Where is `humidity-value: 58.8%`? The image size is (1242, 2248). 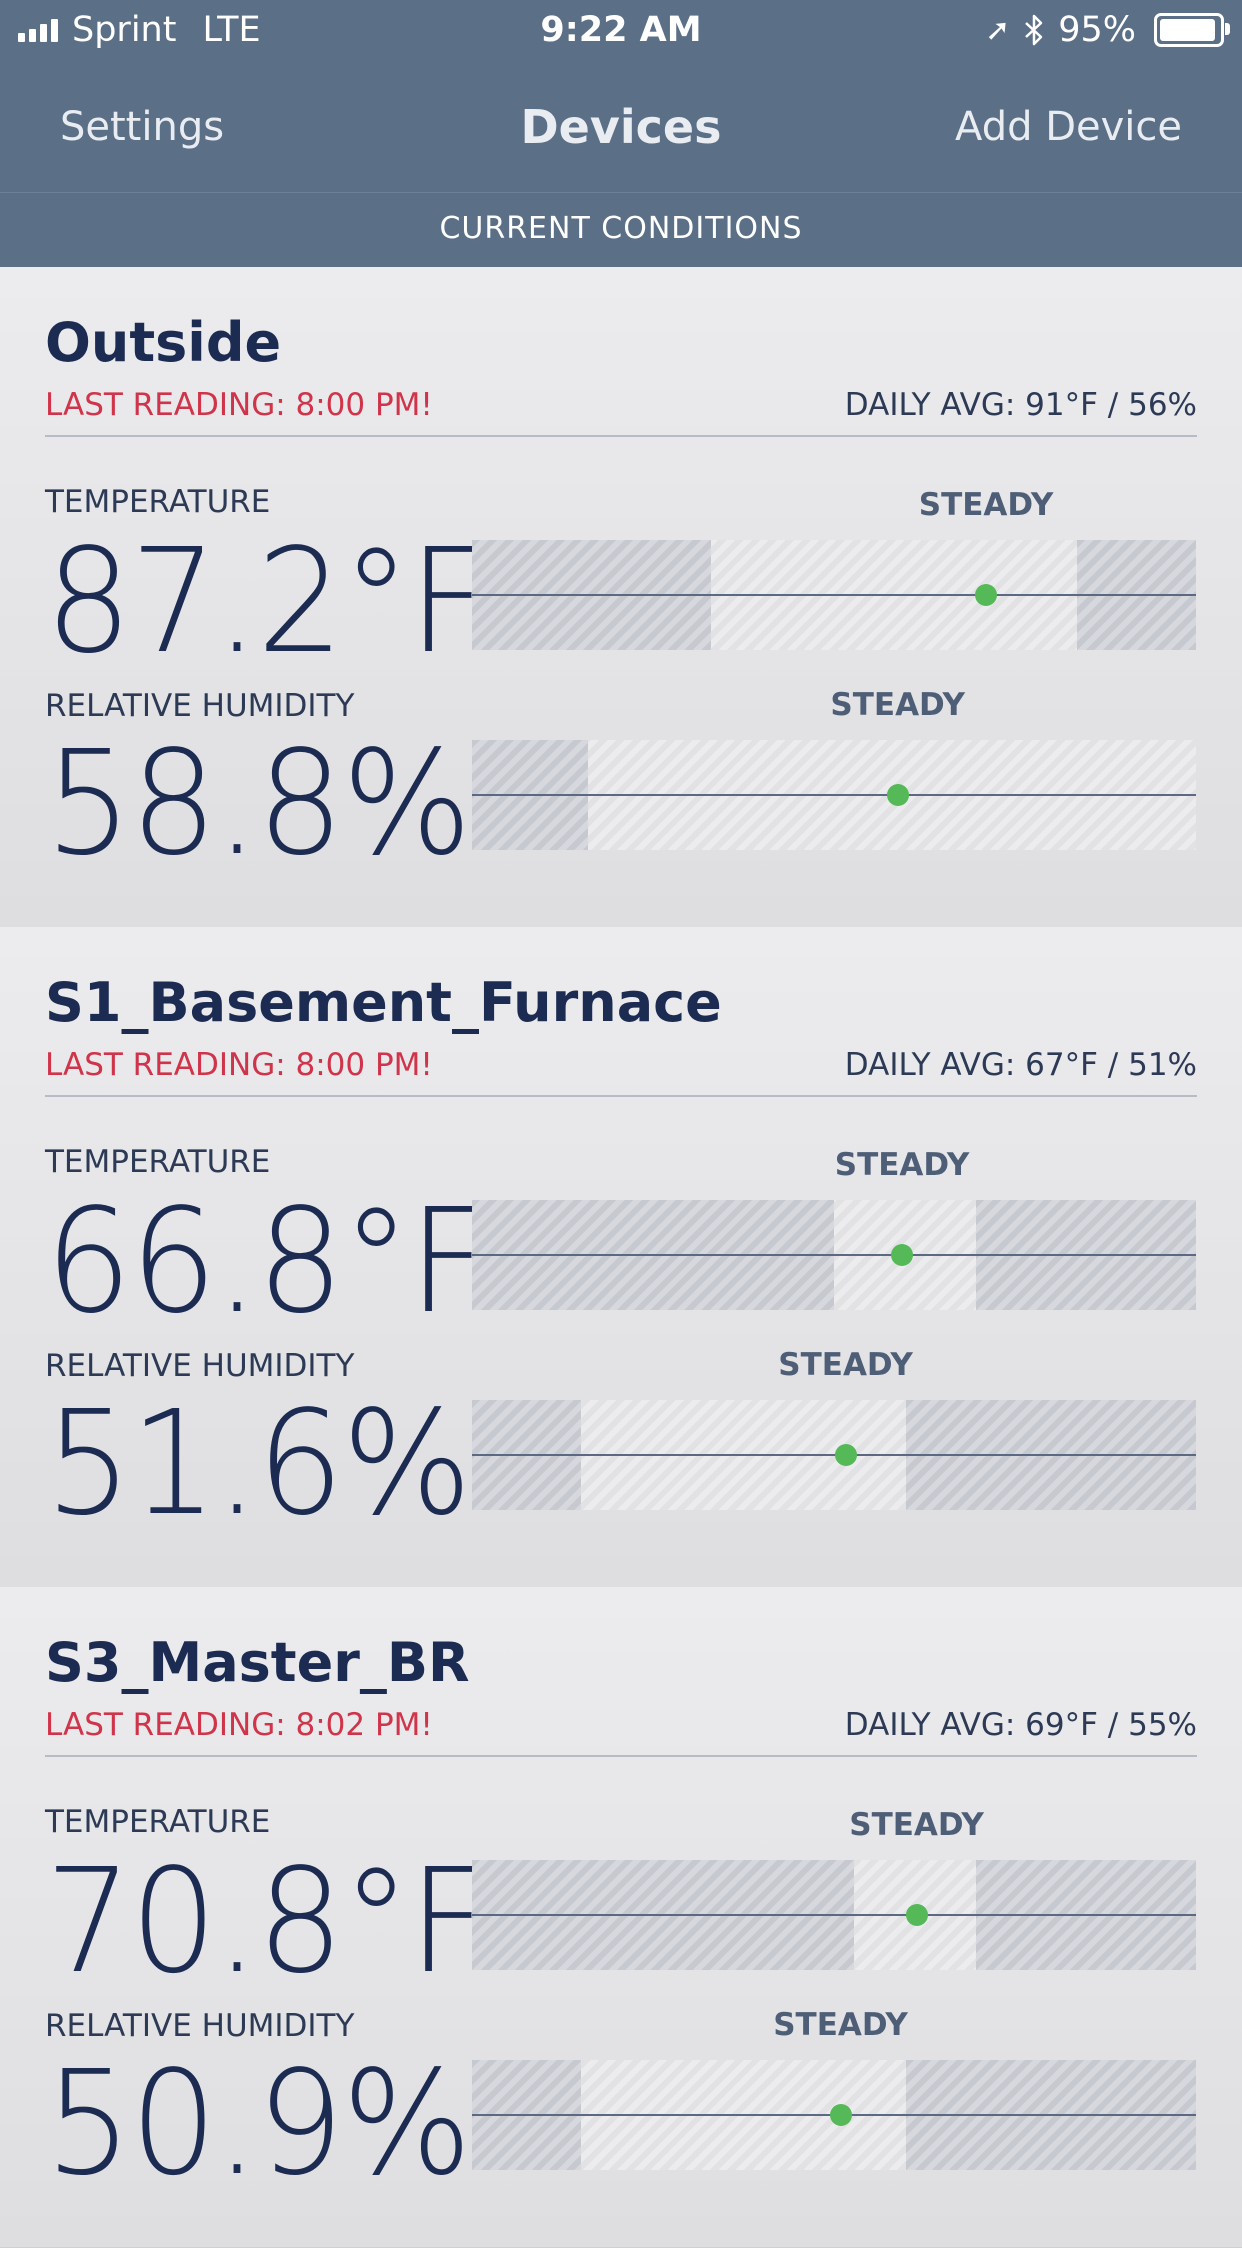
humidity-value: 58.8% is located at coordinates (258, 803).